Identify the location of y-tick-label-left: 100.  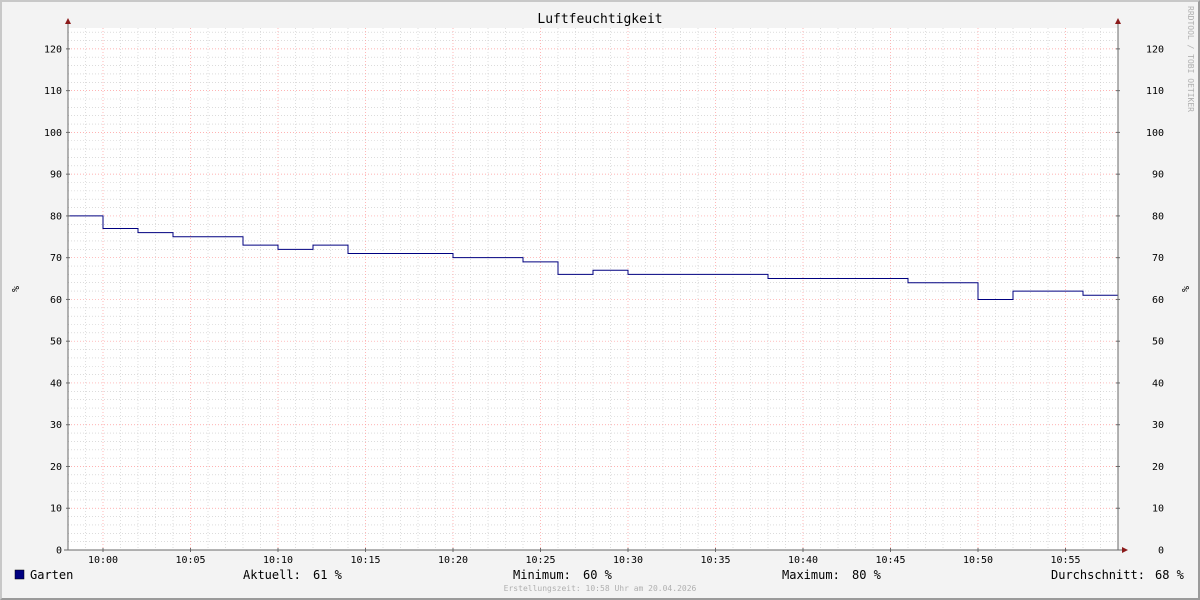
(53, 133).